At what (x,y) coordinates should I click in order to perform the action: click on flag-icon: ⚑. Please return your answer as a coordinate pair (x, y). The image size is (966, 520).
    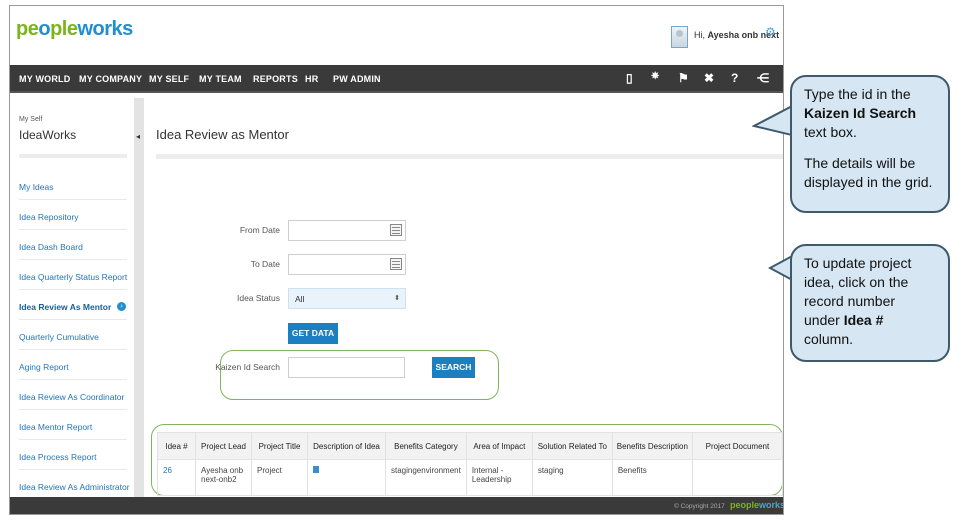
    Looking at the image, I should click on (683, 78).